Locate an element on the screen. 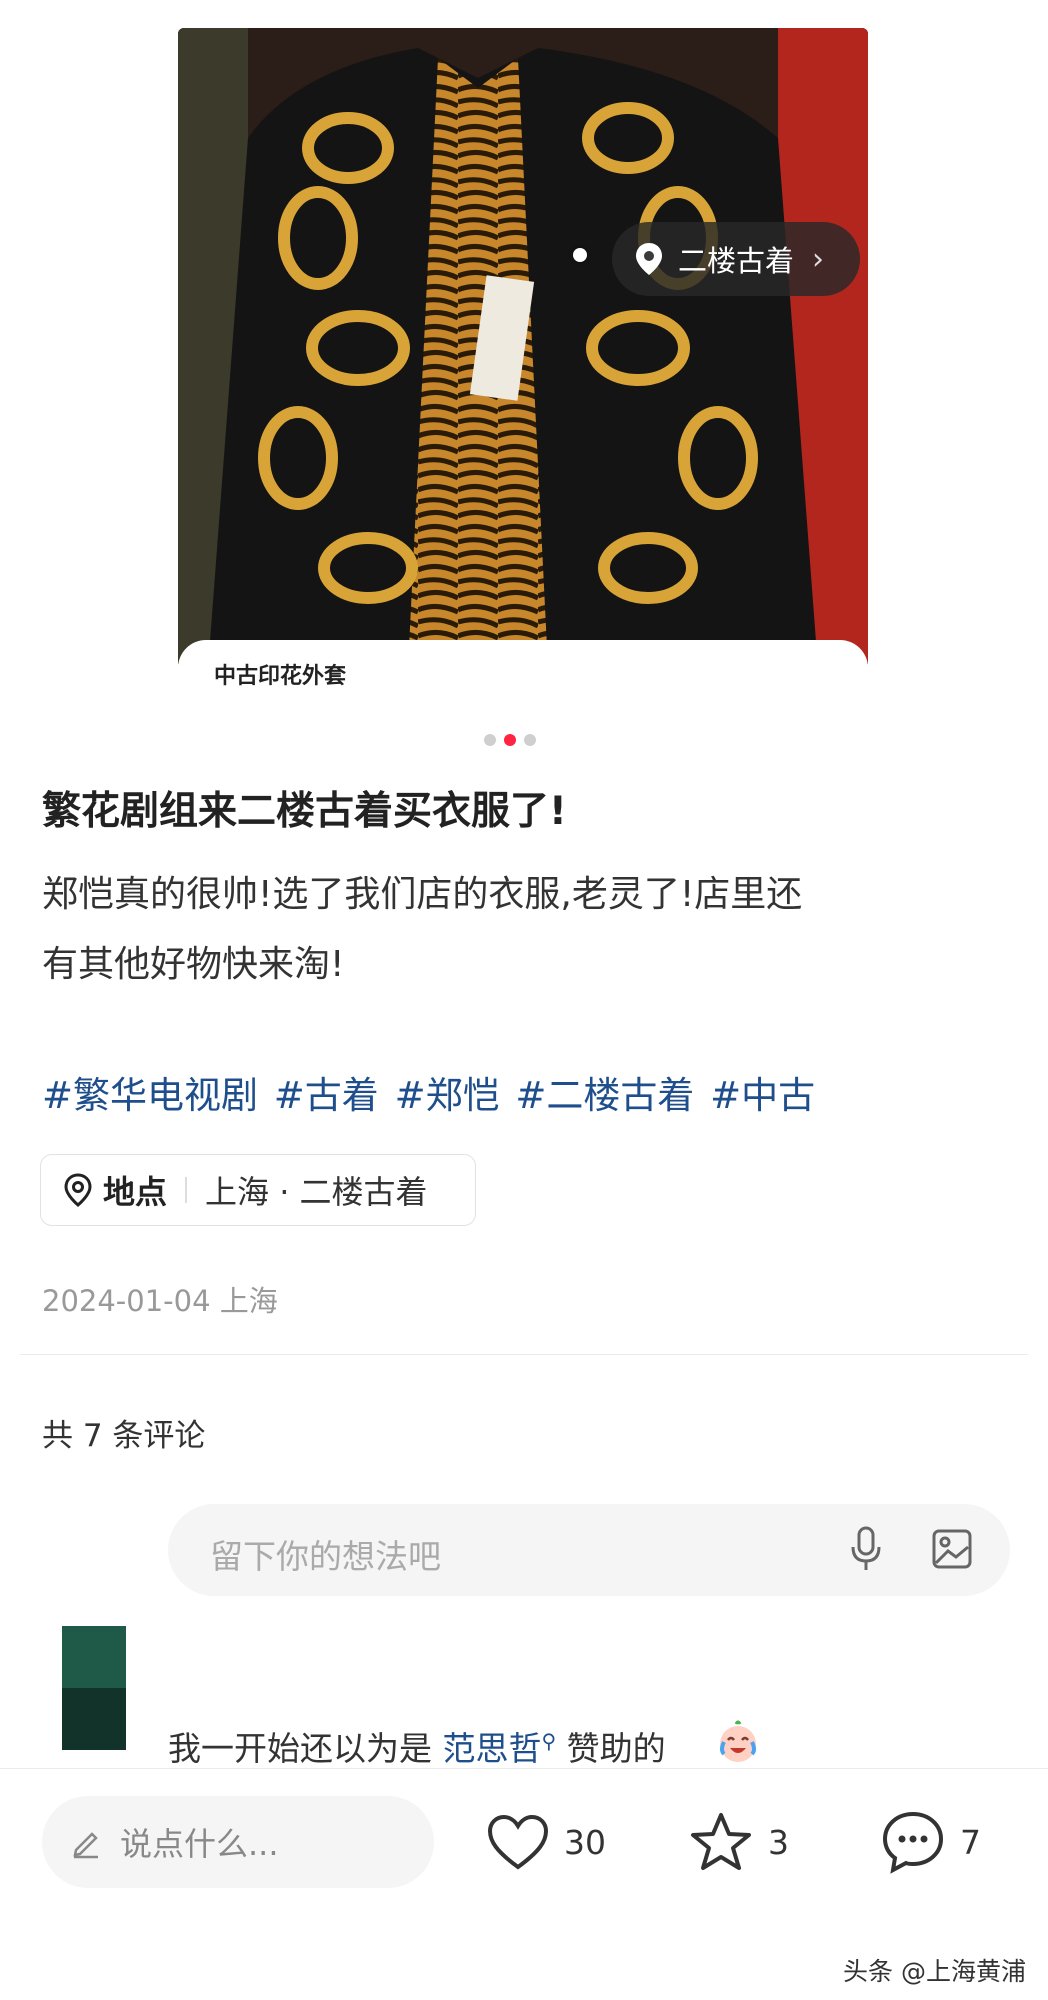 The width and height of the screenshot is (1048, 2000). comment-text: 我一开始还以为是 范思哲⚲ 赞助的 is located at coordinates (417, 1746).